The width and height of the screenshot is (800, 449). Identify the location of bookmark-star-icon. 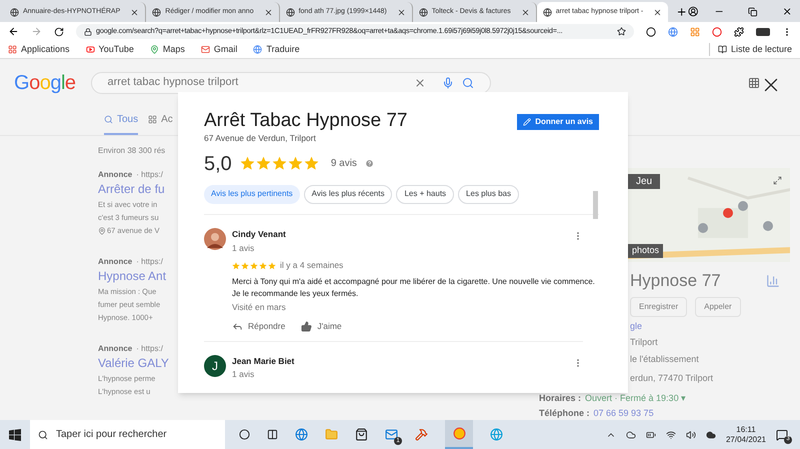
(621, 31).